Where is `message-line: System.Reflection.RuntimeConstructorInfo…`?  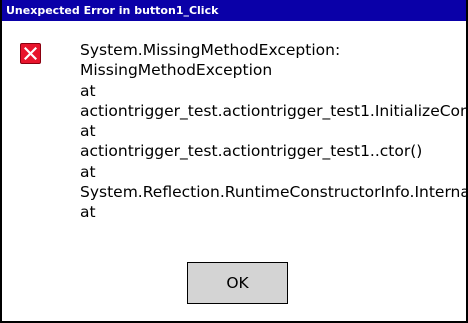 message-line: System.Reflection.RuntimeConstructorInfo… is located at coordinates (274, 192).